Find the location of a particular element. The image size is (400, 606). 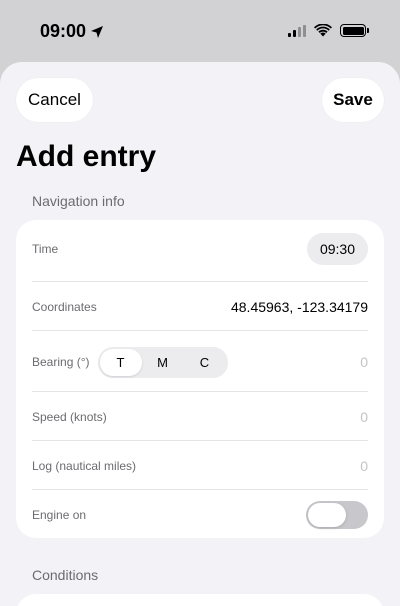

time-picker: 09:30 is located at coordinates (337, 249).